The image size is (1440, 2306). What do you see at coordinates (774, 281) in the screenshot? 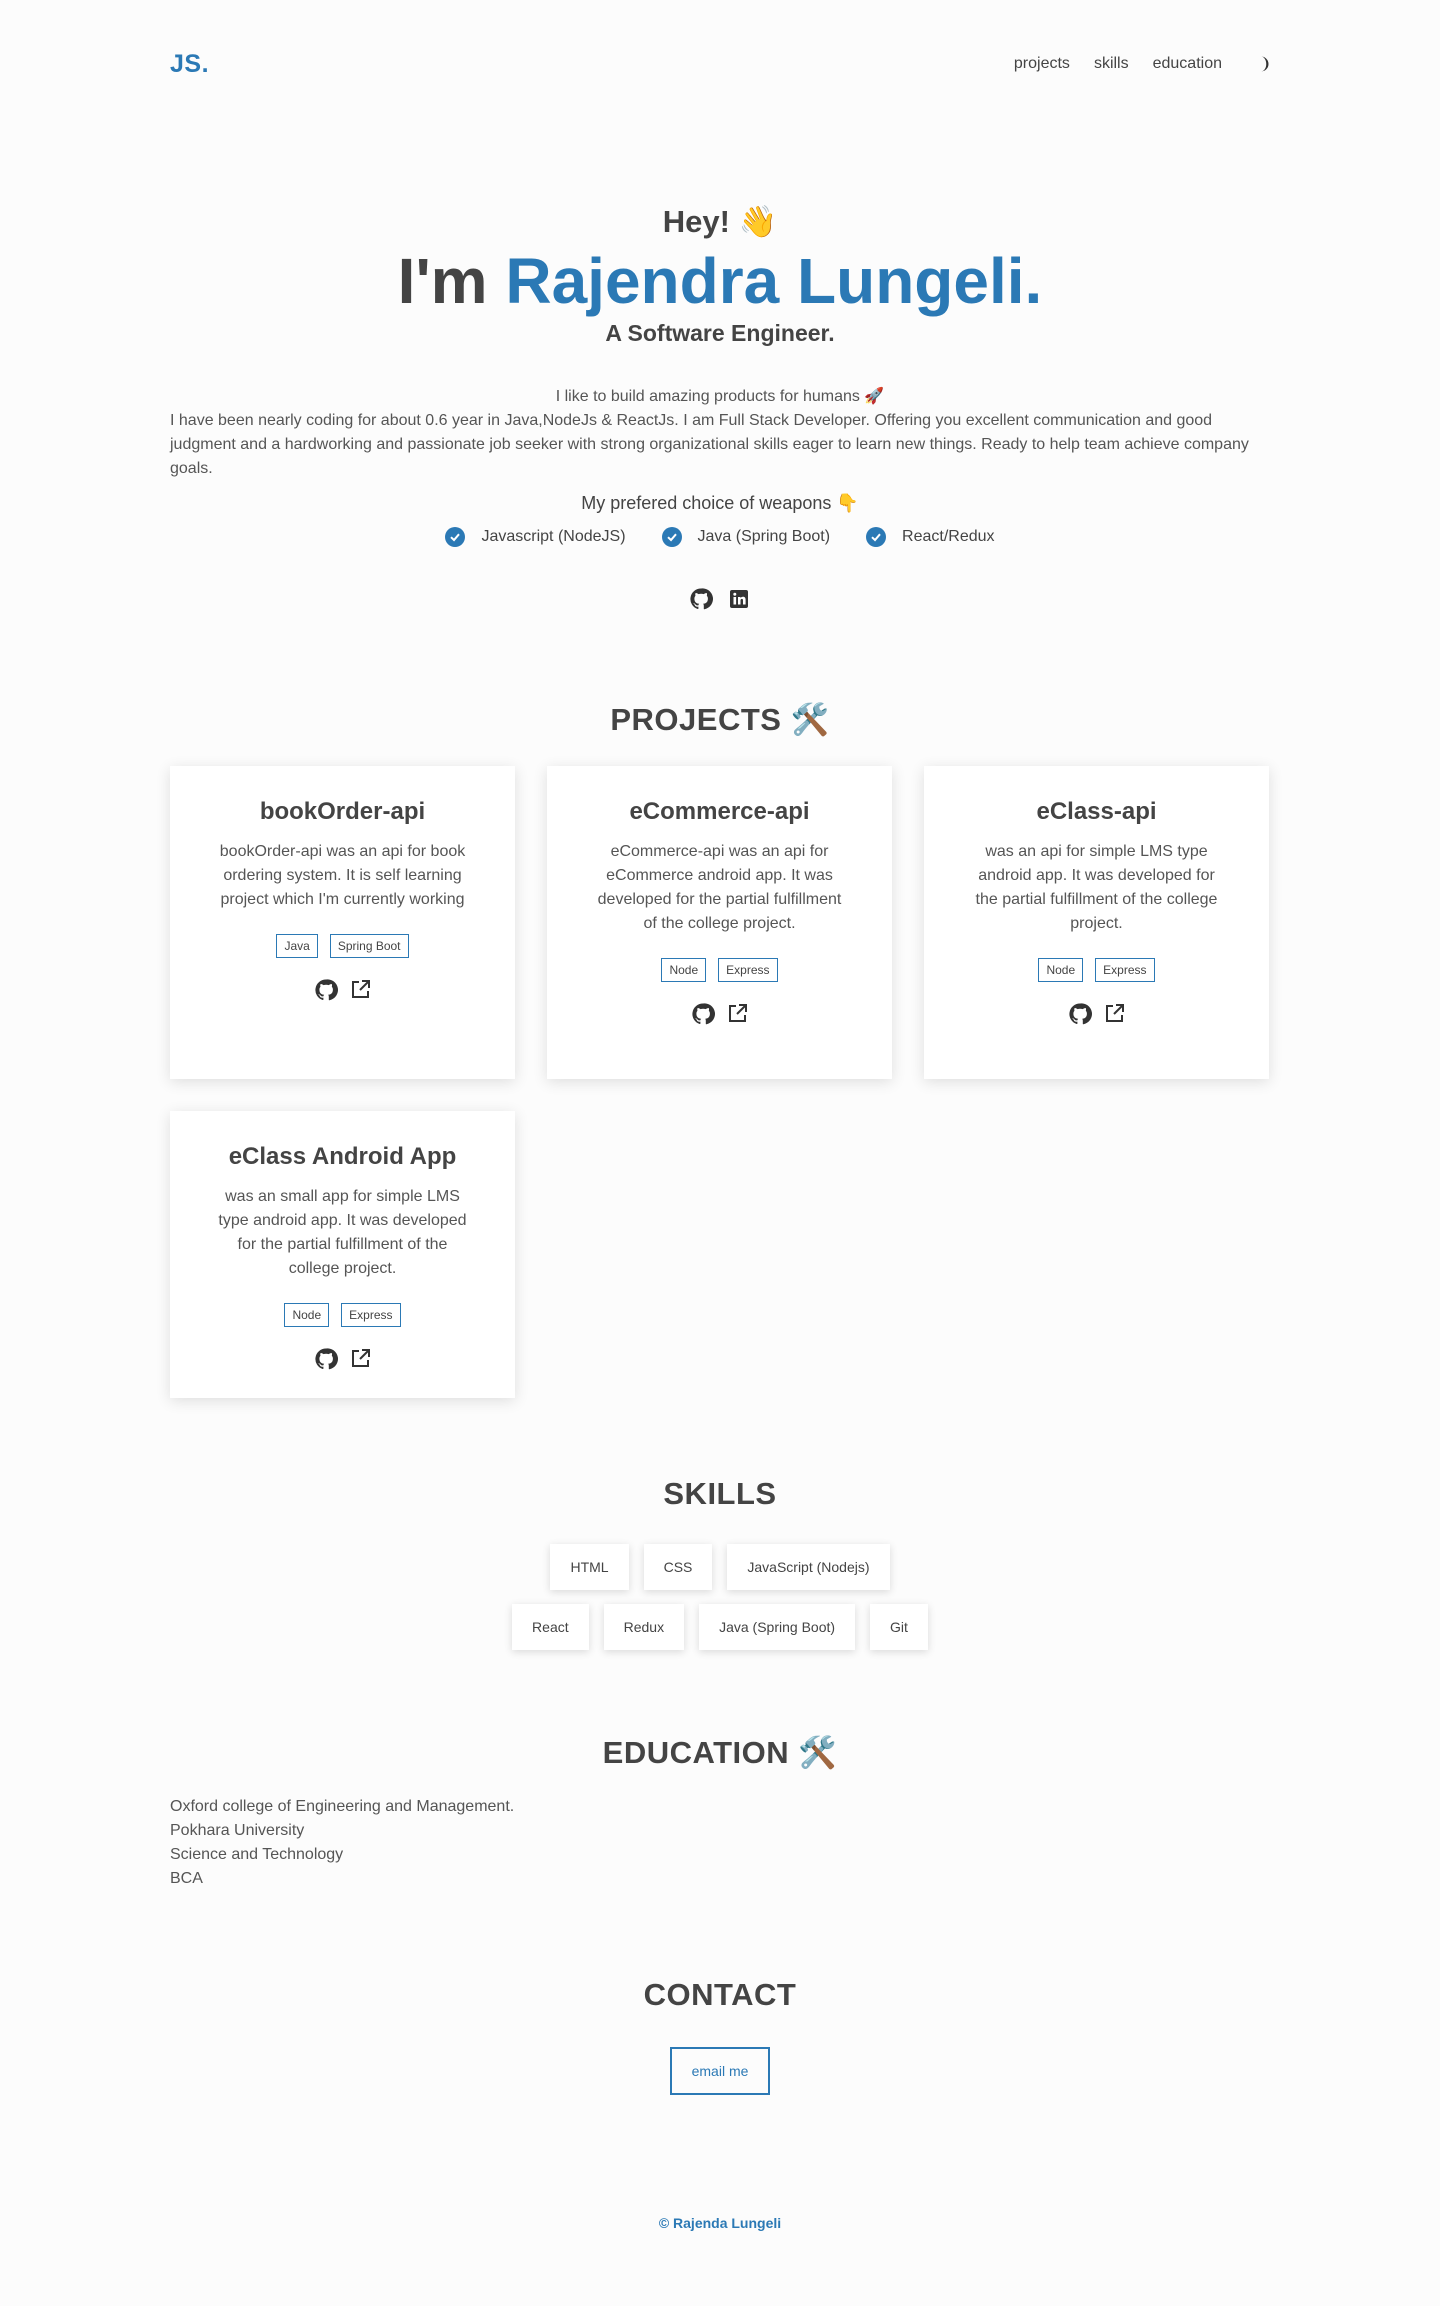
I see `hero-name: Rajendra Lungeli.` at bounding box center [774, 281].